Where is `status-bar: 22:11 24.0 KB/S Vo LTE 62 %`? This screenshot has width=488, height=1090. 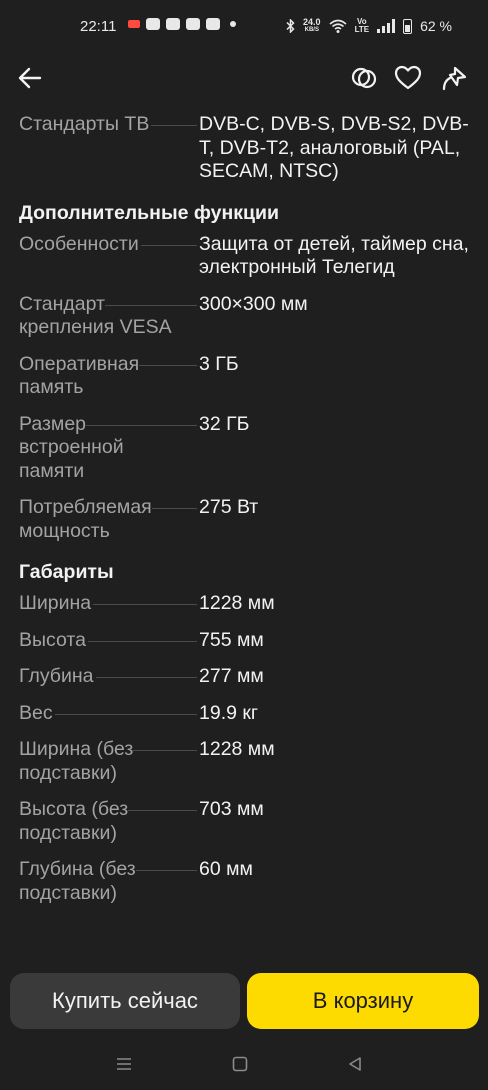
status-bar: 22:11 24.0 KB/S Vo LTE 62 % is located at coordinates (244, 28).